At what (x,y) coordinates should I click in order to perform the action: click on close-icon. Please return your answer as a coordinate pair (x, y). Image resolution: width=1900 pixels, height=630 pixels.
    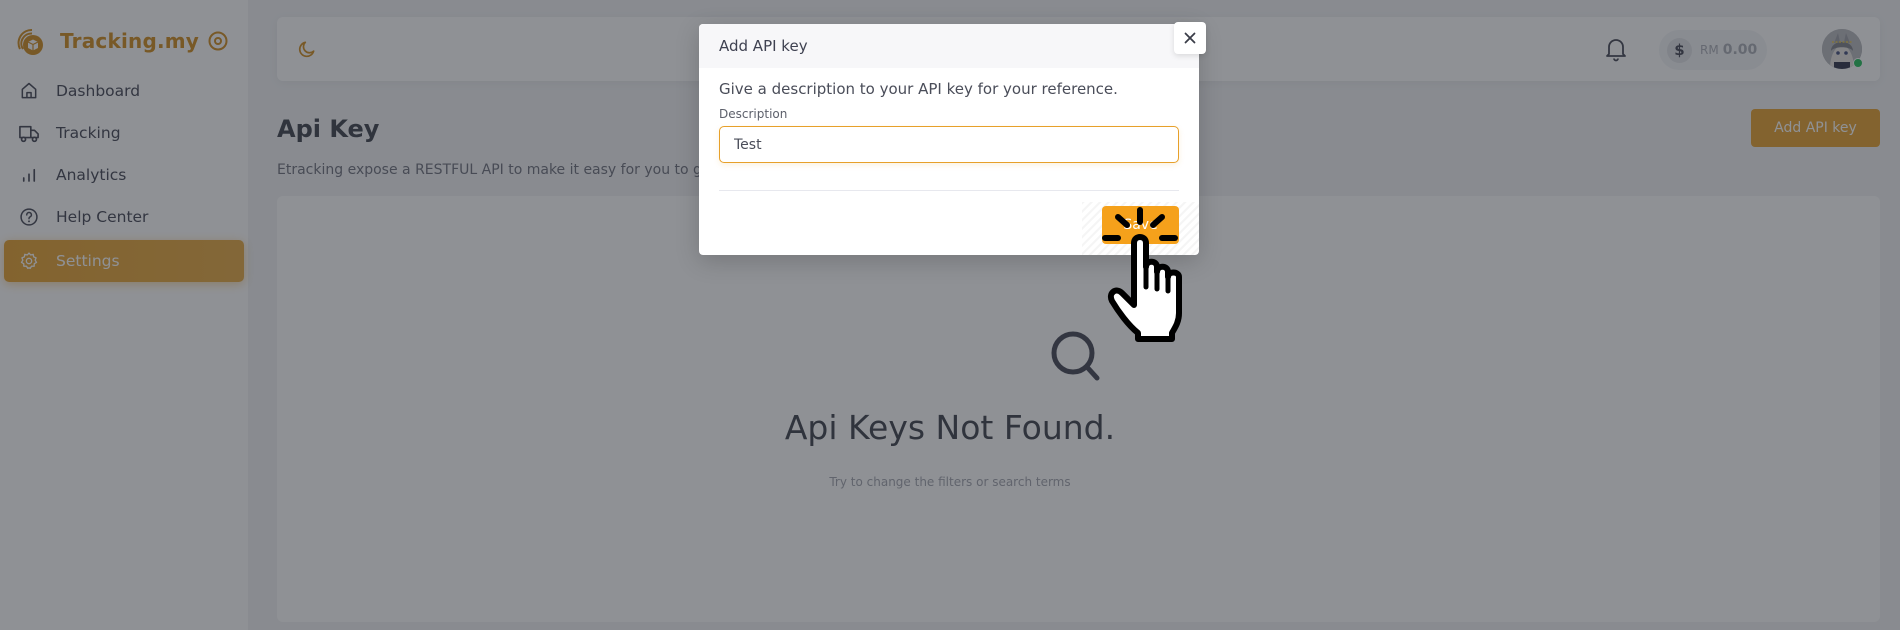
    Looking at the image, I should click on (1190, 38).